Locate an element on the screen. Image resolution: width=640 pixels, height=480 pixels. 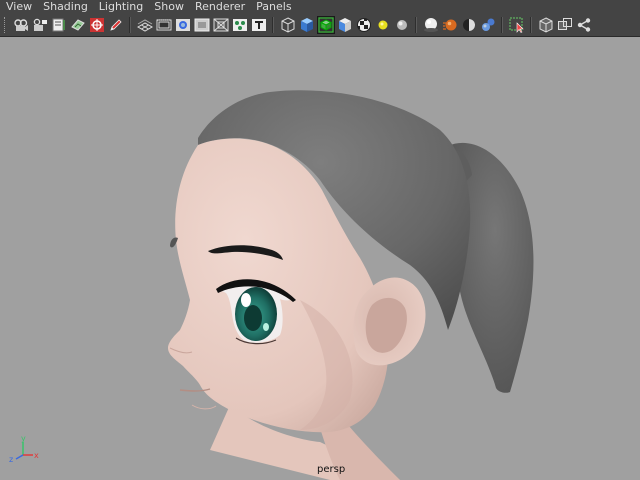
camera-attributes-icon is located at coordinates (40, 25).